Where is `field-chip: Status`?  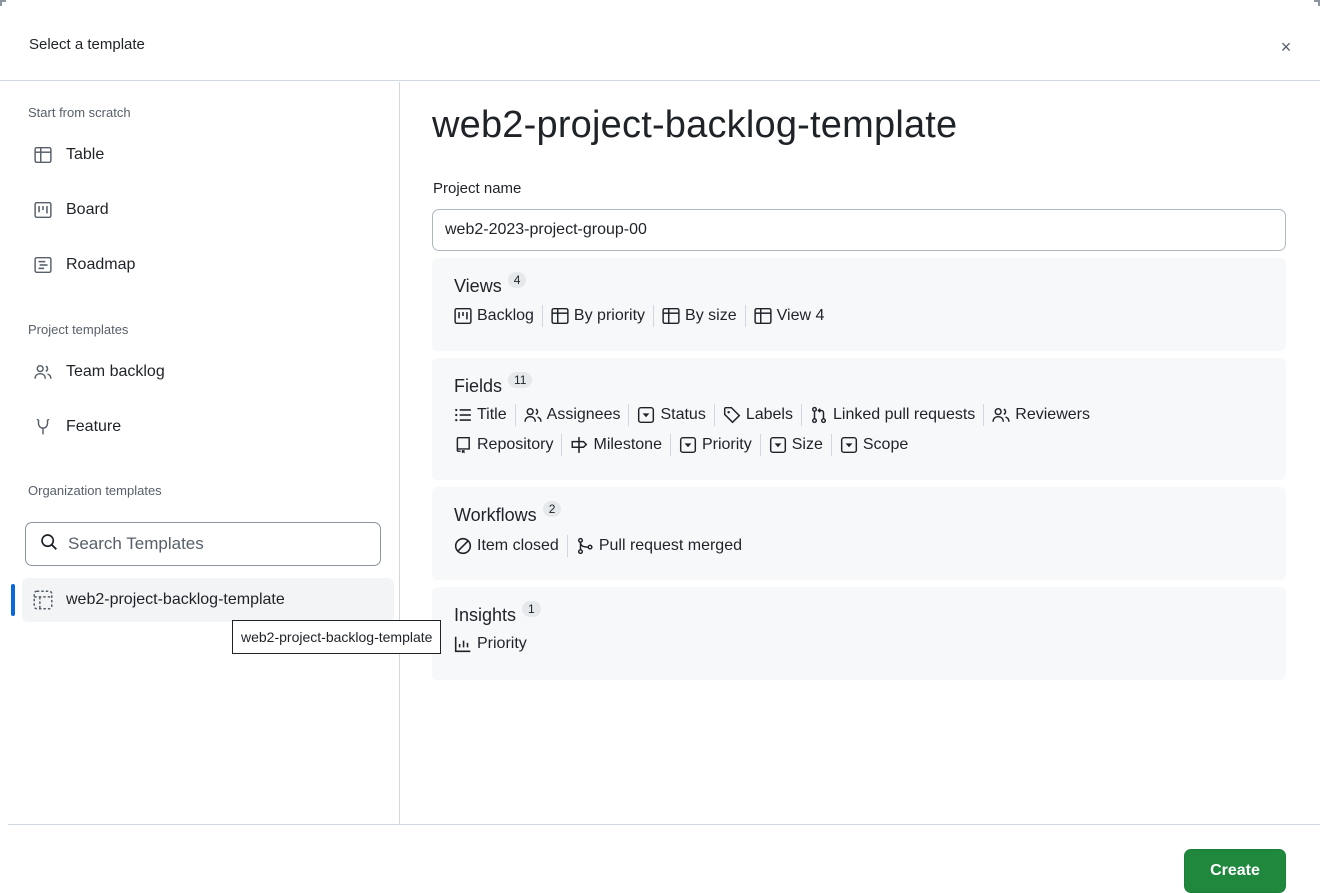 field-chip: Status is located at coordinates (671, 415).